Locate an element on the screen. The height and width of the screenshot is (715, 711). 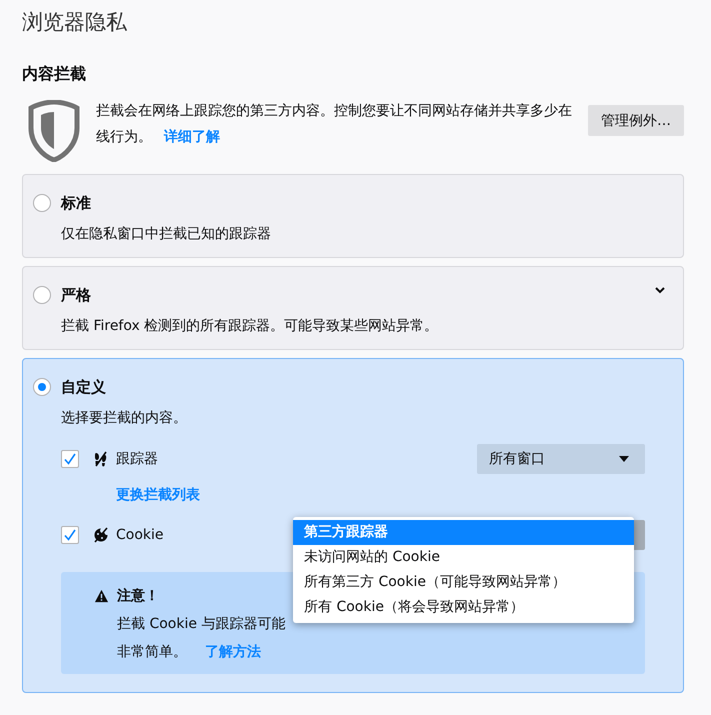
option-description: 选择要拦截的内容。 is located at coordinates (124, 418).